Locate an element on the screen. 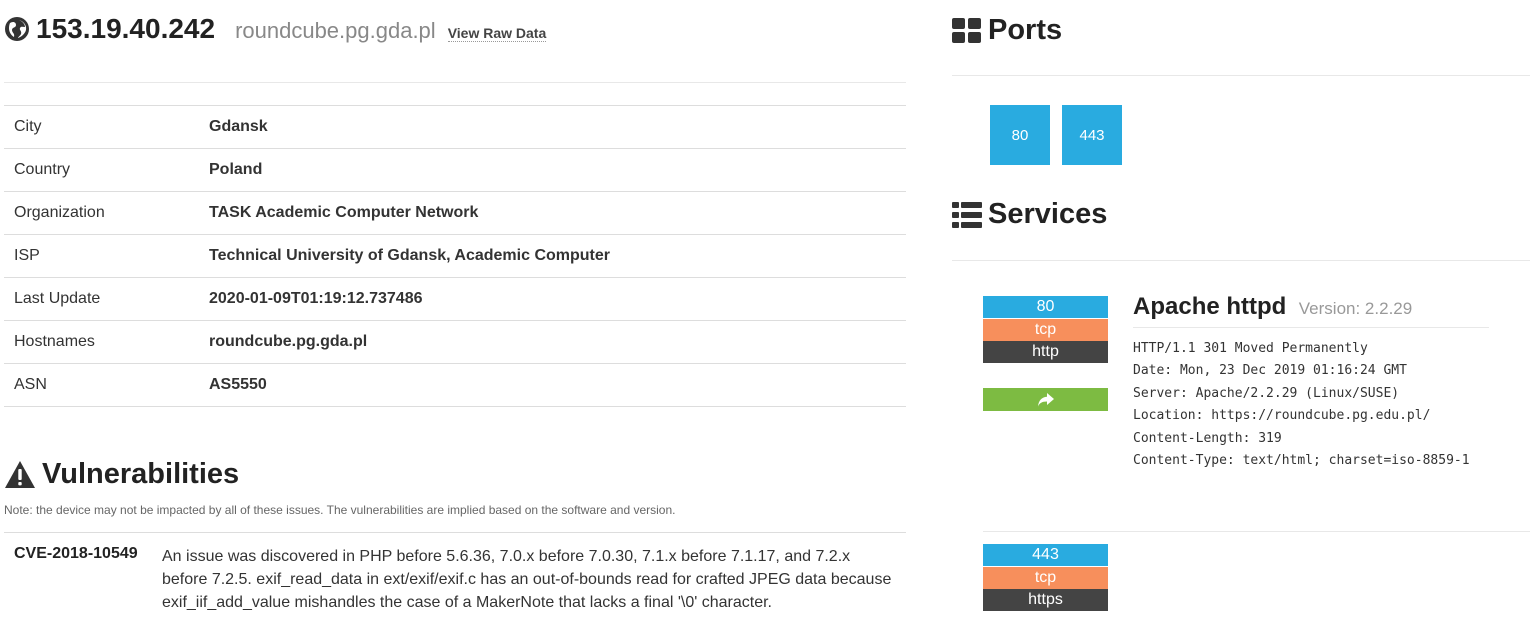 This screenshot has width=1530, height=622. product-name: Apache httpd is located at coordinates (1210, 306).